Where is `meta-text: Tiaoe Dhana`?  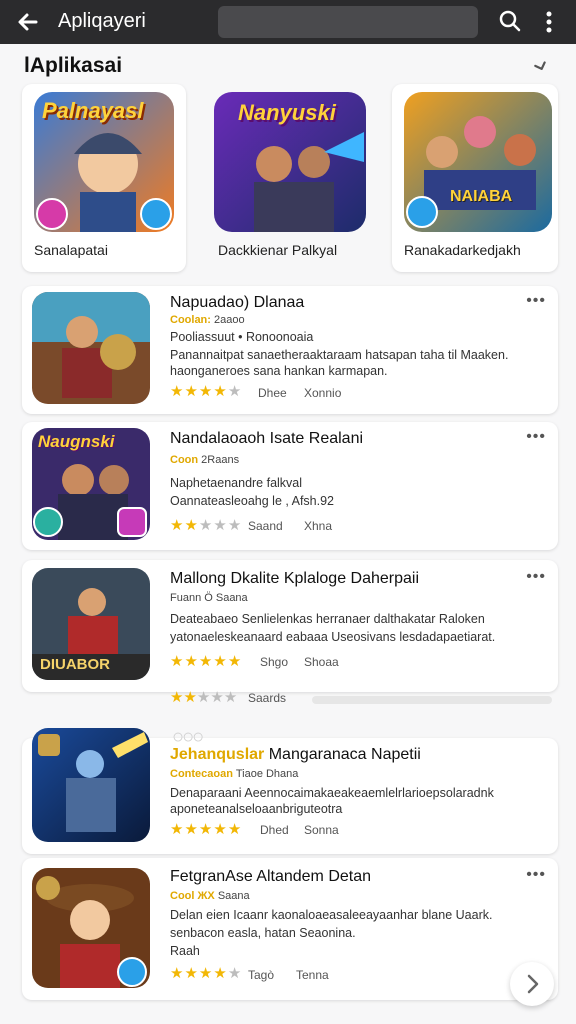
meta-text: Tiaoe Dhana is located at coordinates (267, 774).